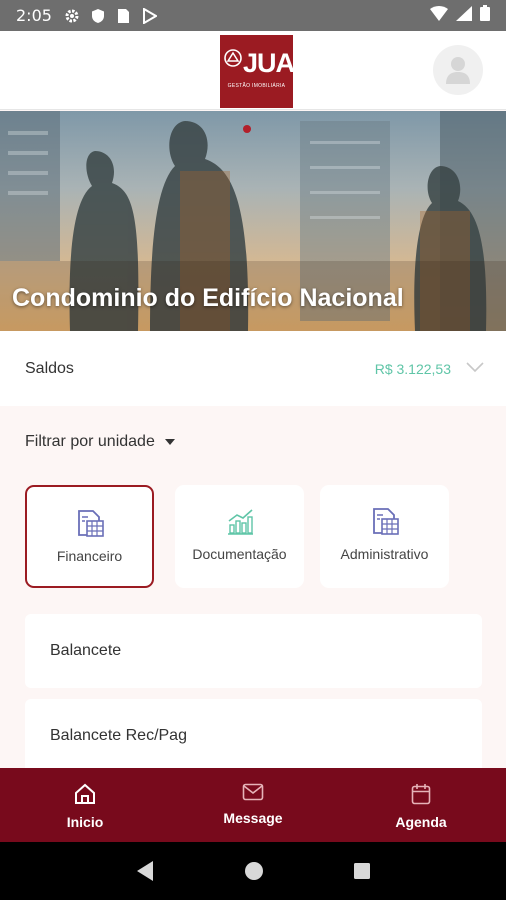  I want to click on list-item-balancete: Balancete, so click(253, 651).